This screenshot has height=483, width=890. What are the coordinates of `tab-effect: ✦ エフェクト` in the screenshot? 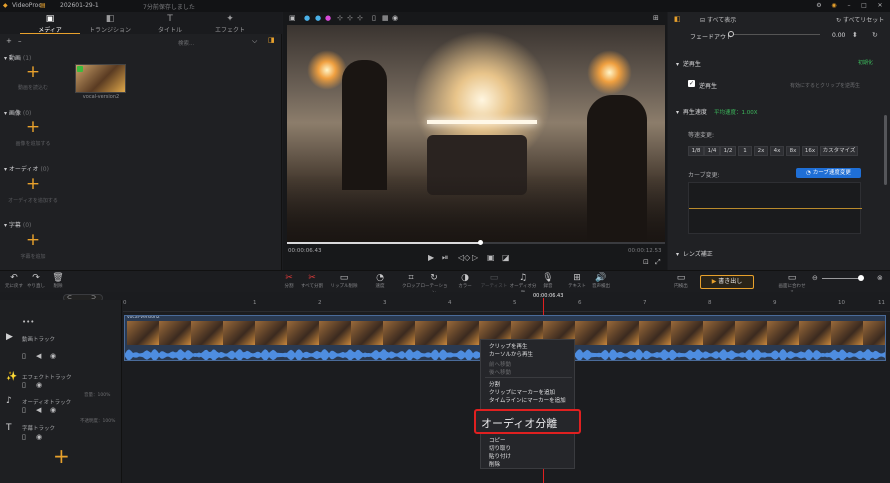 It's located at (230, 23).